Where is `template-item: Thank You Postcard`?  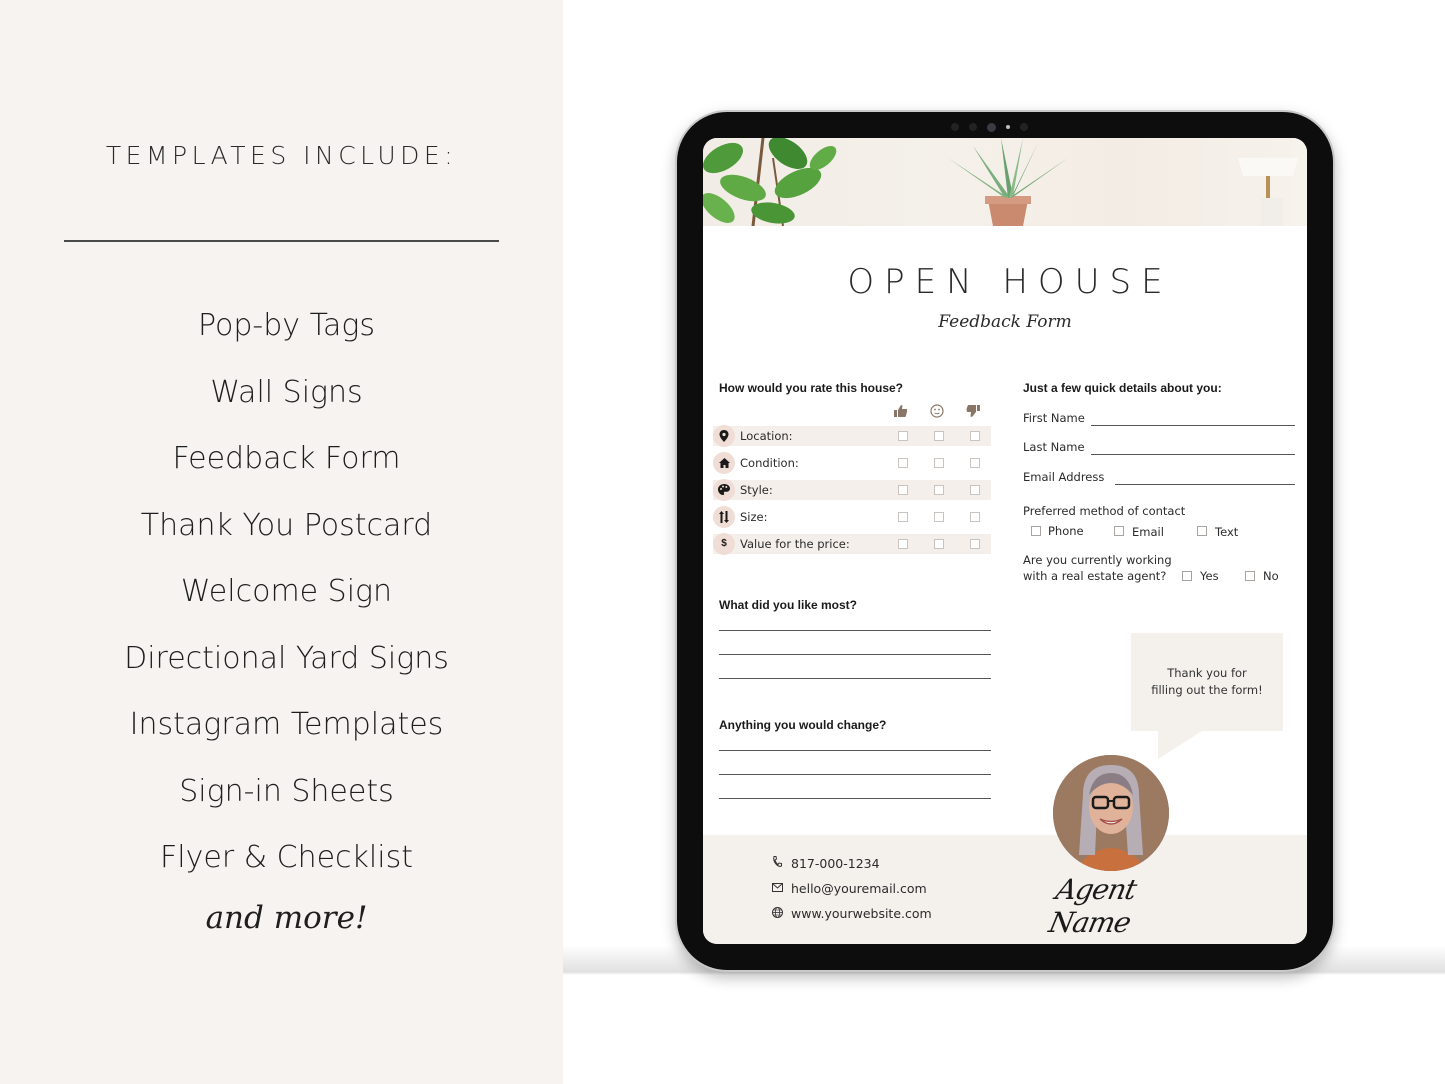 template-item: Thank You Postcard is located at coordinates (286, 525).